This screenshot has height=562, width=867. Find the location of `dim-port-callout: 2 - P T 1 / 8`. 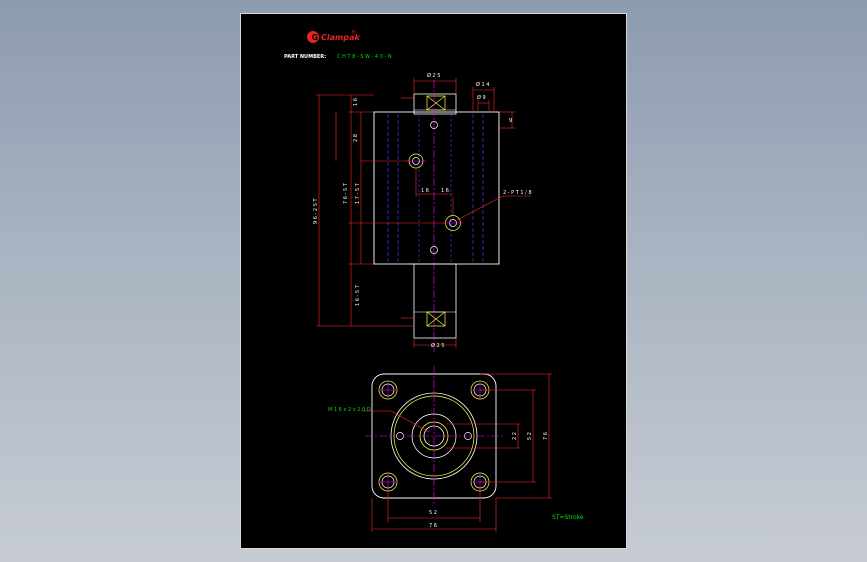

dim-port-callout: 2 - P T 1 / 8 is located at coordinates (517, 193).